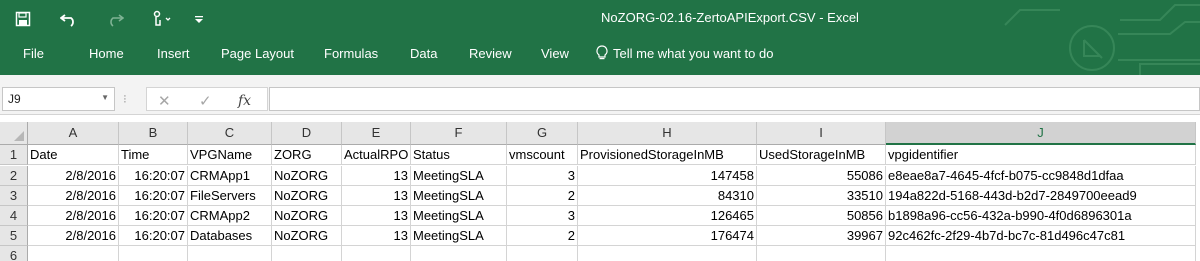 The height and width of the screenshot is (261, 1200). What do you see at coordinates (14, 133) in the screenshot?
I see `select-all-button` at bounding box center [14, 133].